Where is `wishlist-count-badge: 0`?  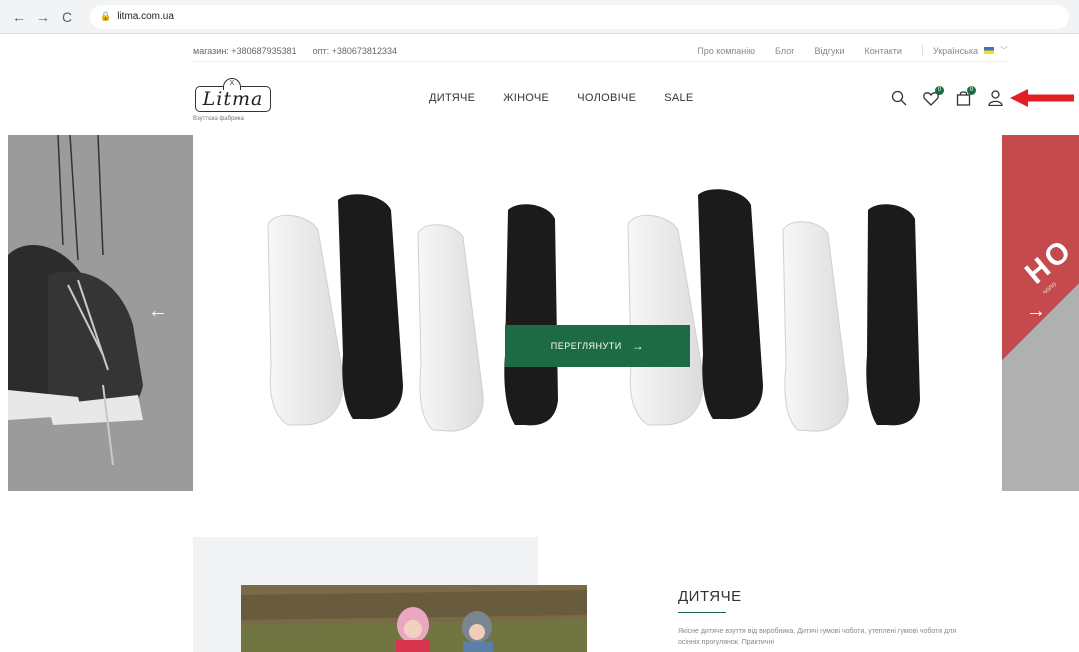
wishlist-count-badge: 0 is located at coordinates (939, 90).